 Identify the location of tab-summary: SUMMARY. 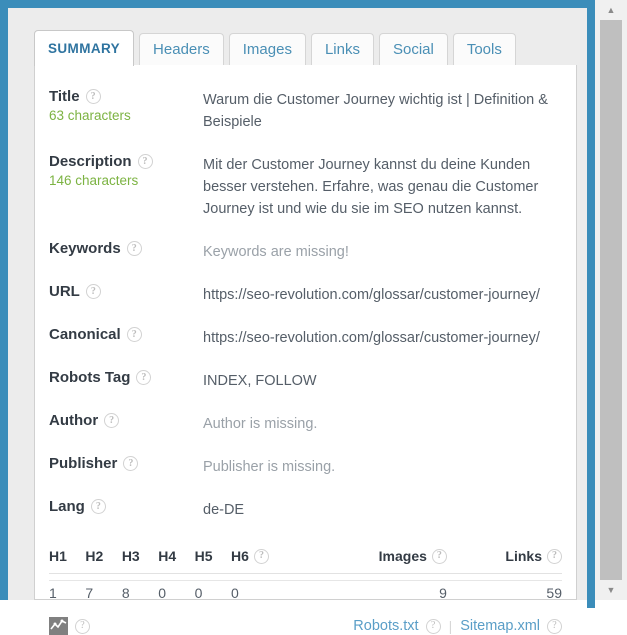
(84, 48).